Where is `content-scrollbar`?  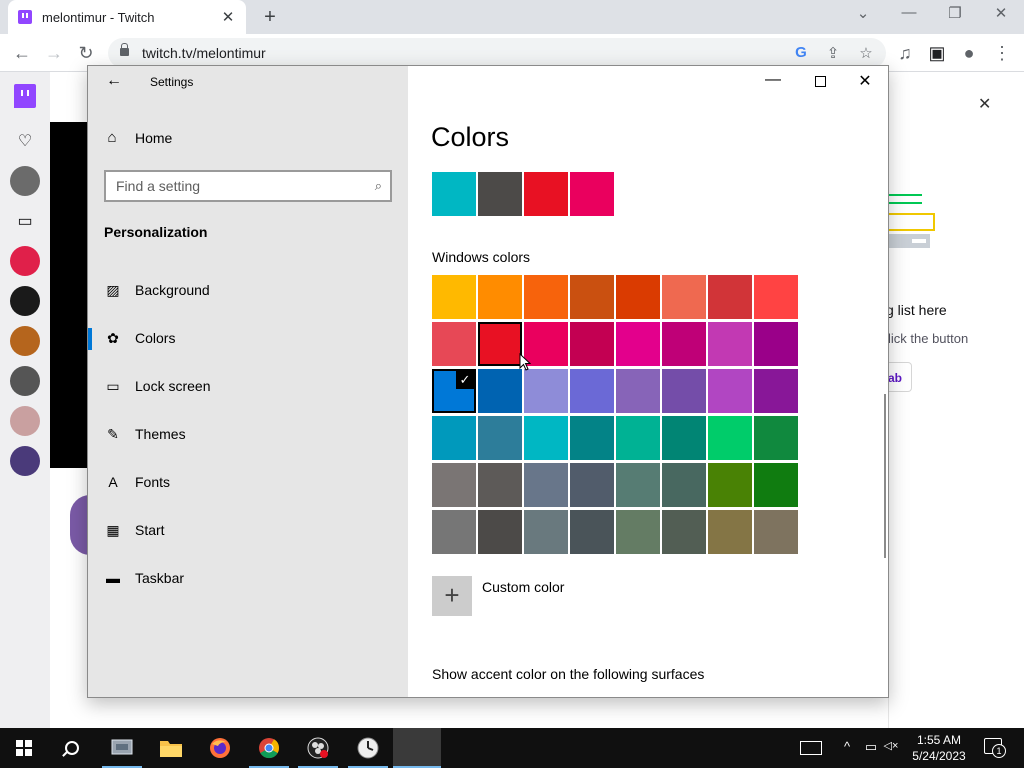 content-scrollbar is located at coordinates (885, 476).